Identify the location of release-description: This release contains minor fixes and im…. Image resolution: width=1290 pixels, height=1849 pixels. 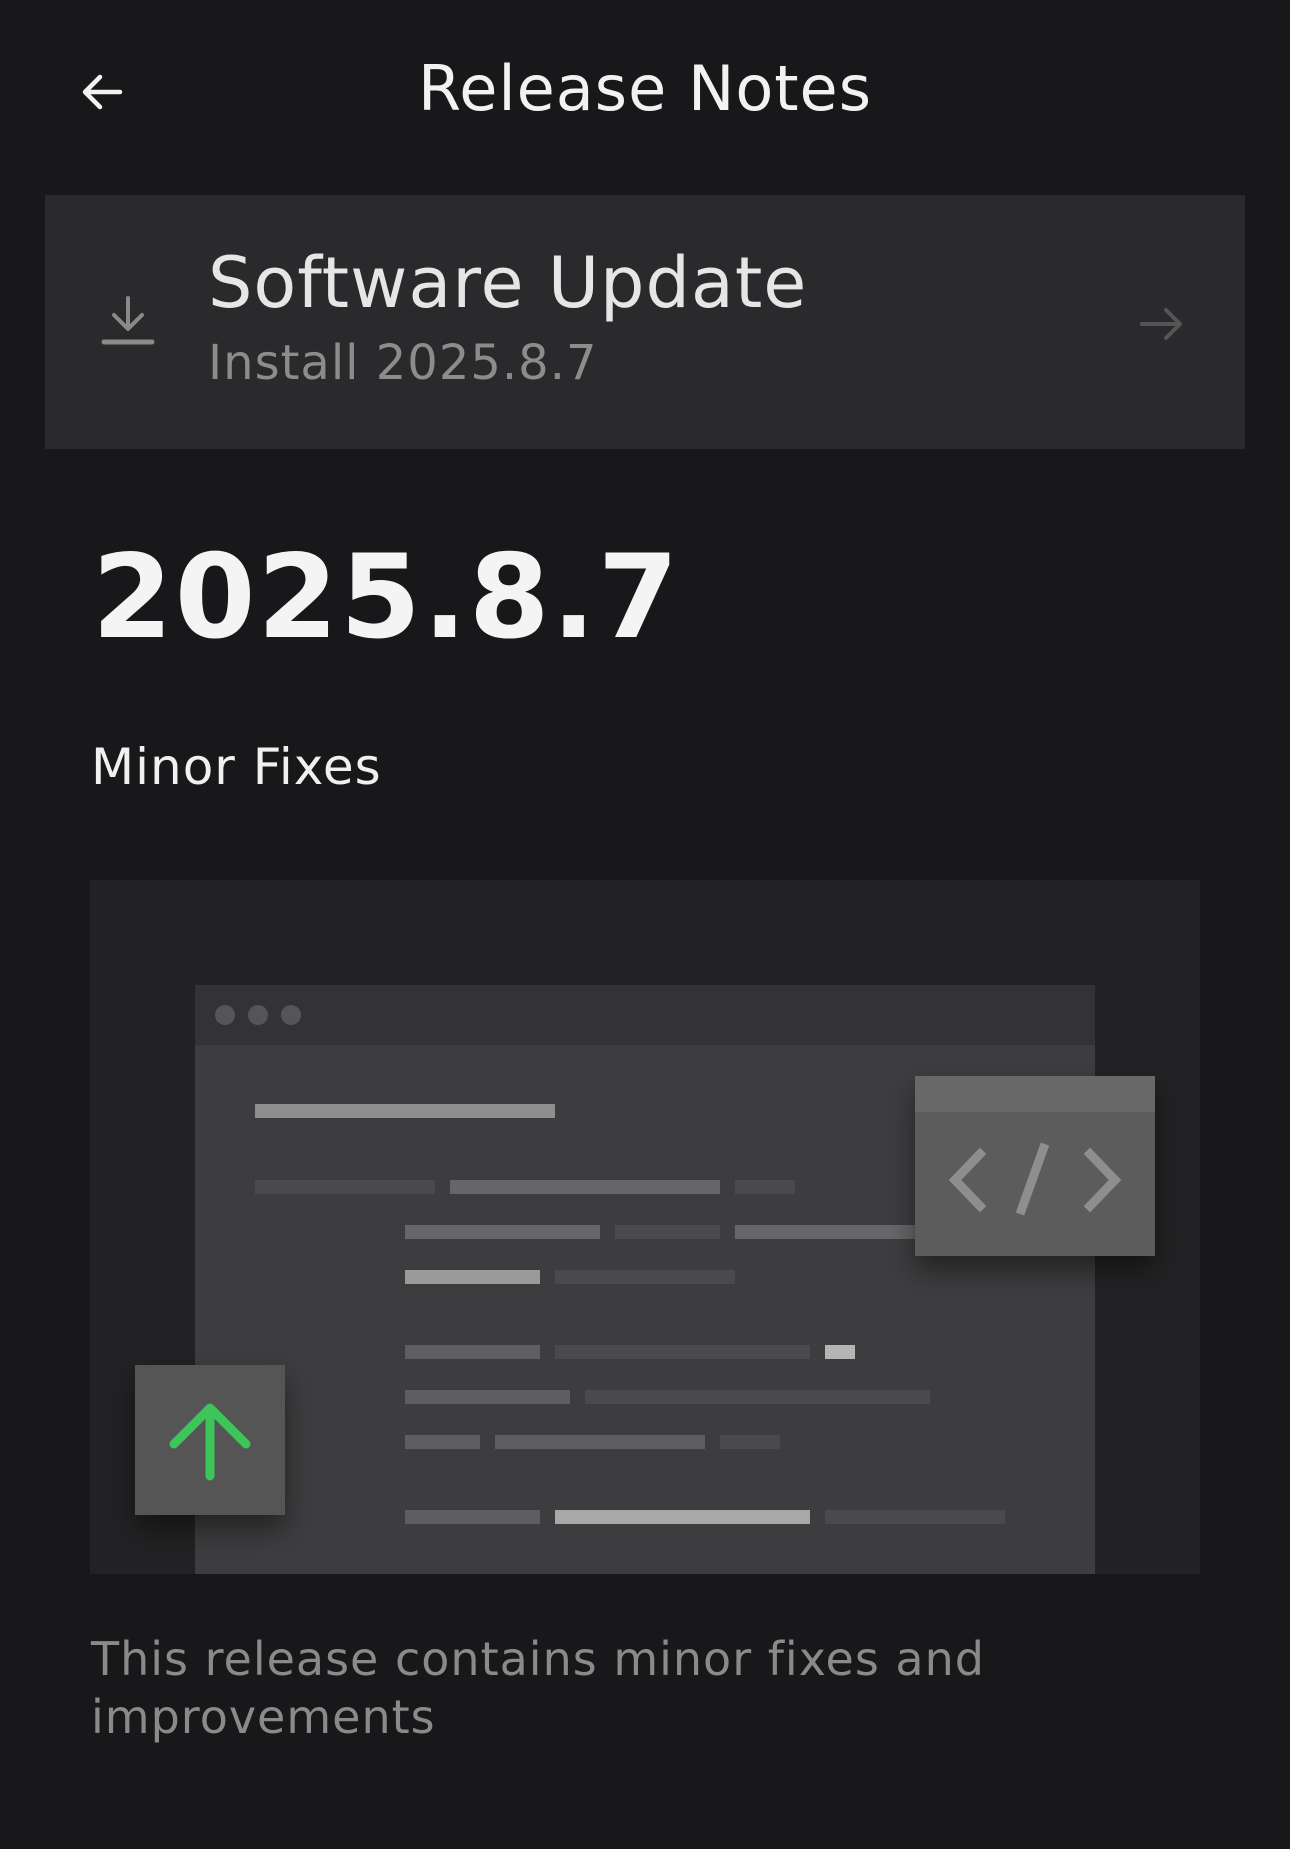
(538, 1688).